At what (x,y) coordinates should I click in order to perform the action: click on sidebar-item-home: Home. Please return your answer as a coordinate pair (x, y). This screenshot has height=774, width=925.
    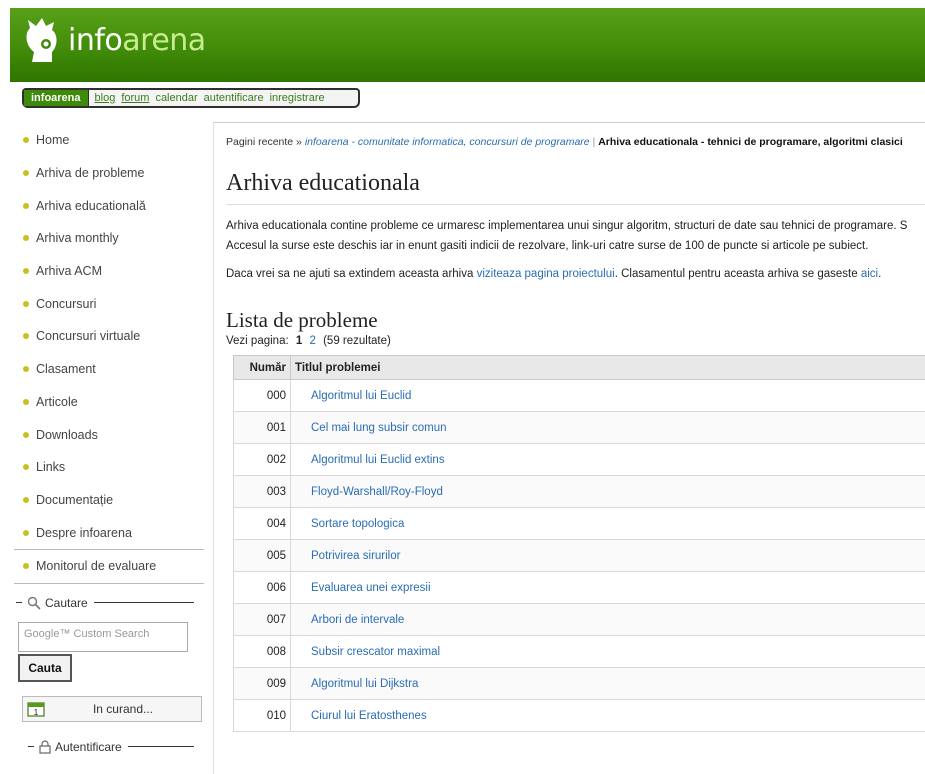
    Looking at the image, I should click on (109, 140).